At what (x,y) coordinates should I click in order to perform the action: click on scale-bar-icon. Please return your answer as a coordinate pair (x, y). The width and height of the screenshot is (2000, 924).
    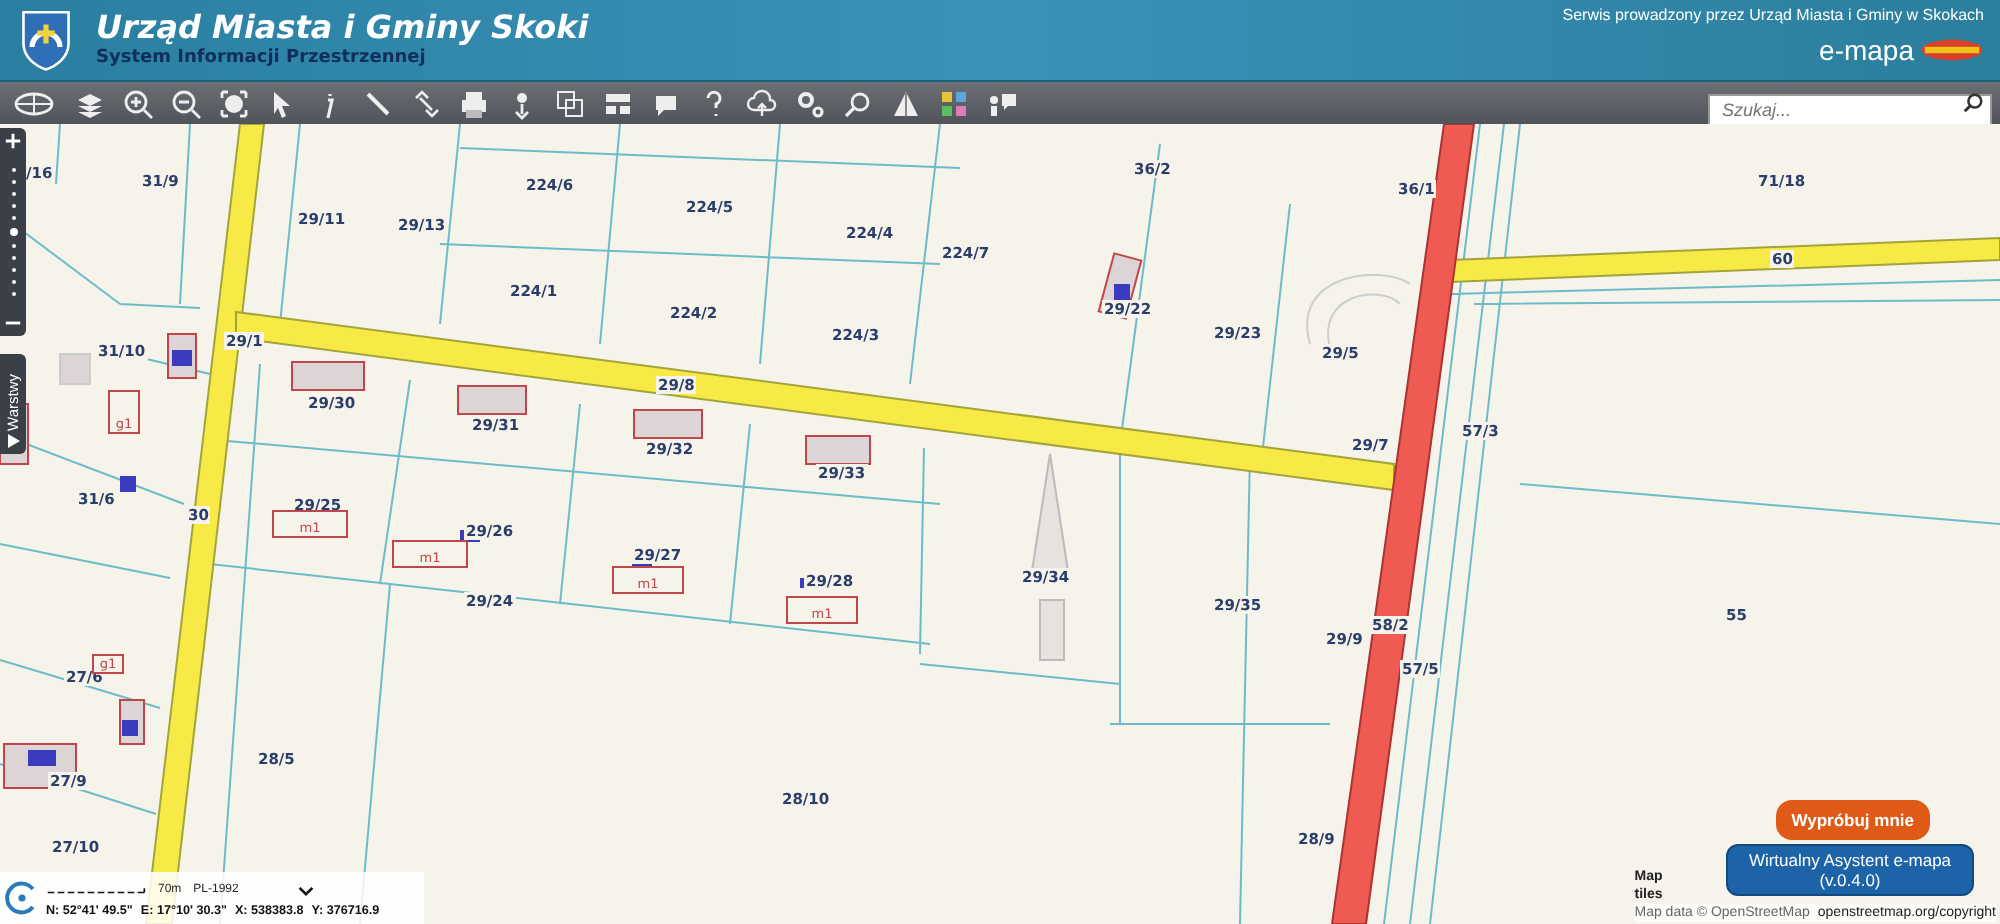
    Looking at the image, I should click on (96, 890).